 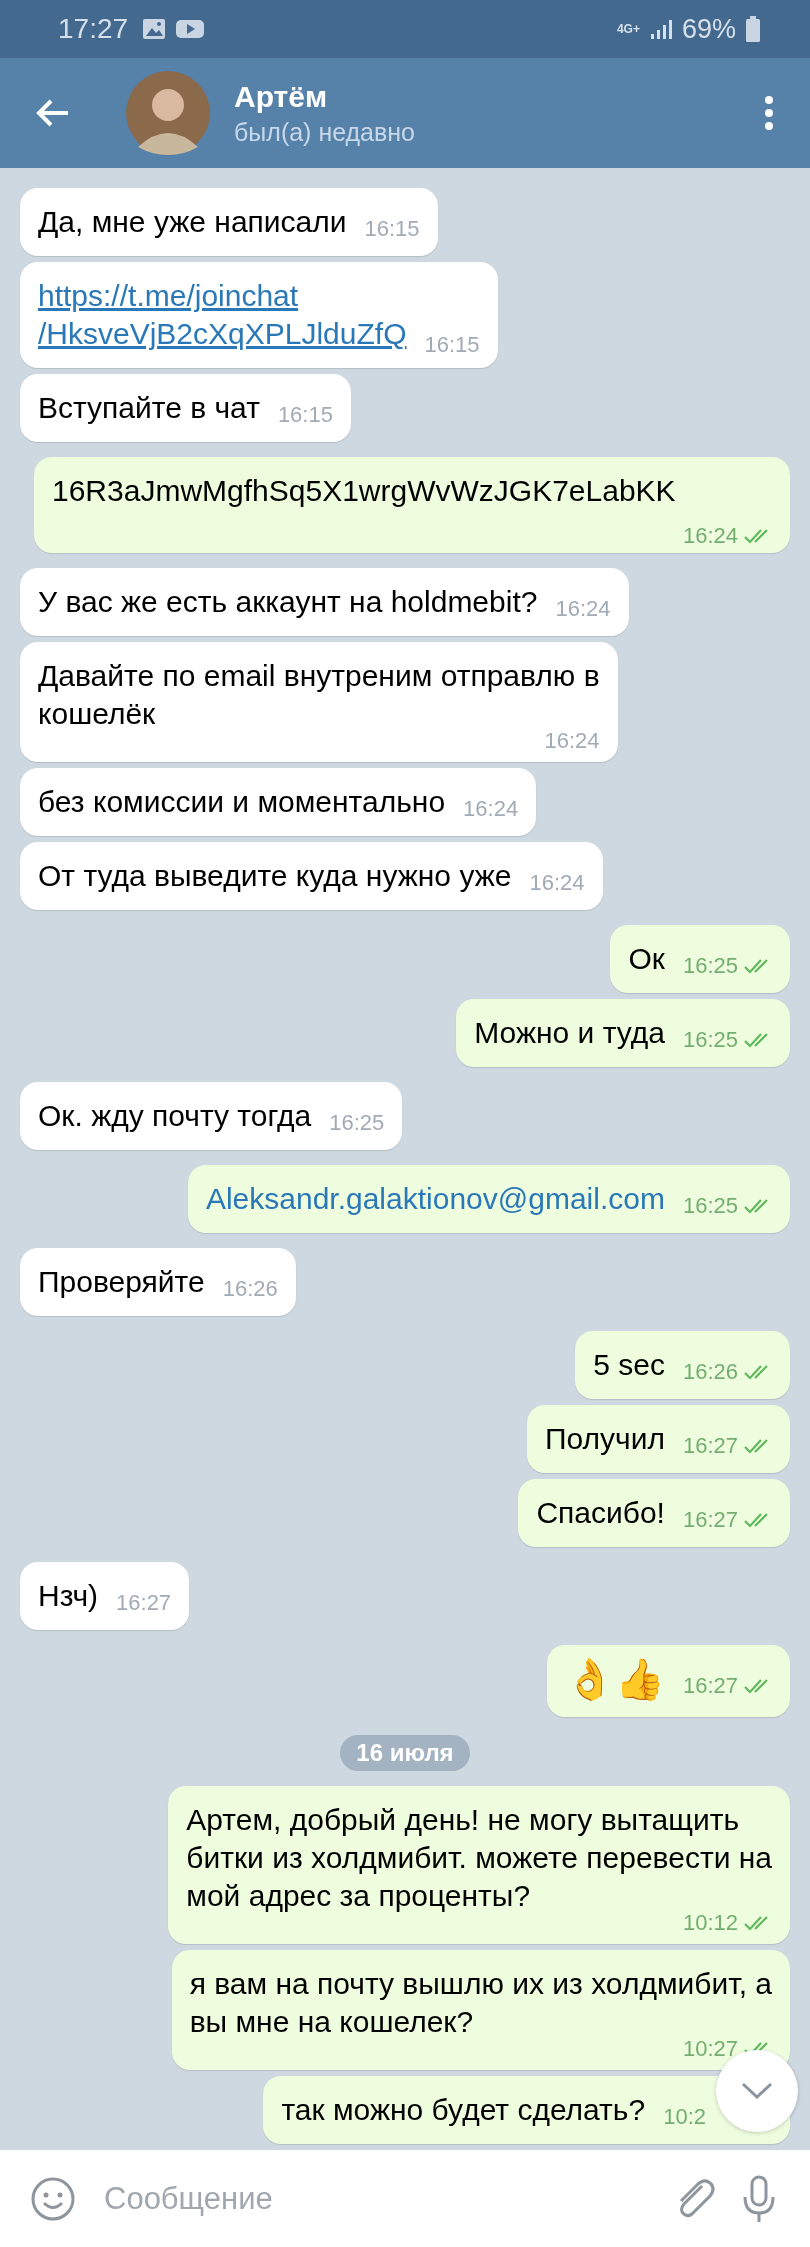 What do you see at coordinates (569, 1032) in the screenshot?
I see `message-text: Можно и туда` at bounding box center [569, 1032].